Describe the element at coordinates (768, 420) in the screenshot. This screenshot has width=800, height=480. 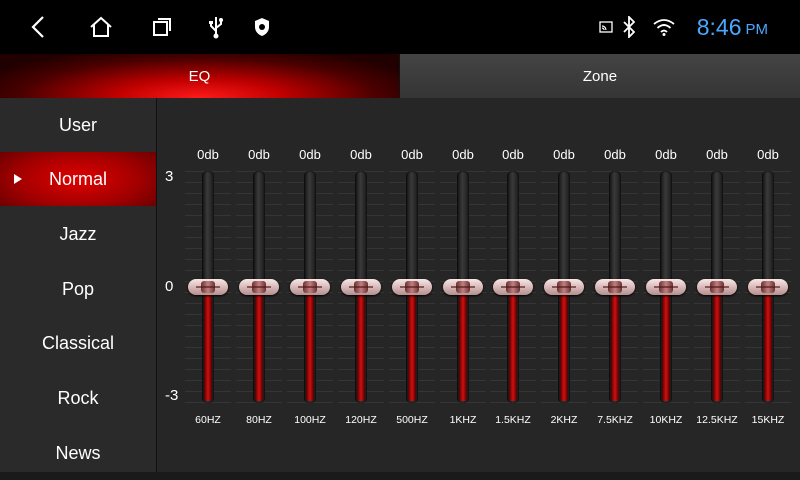
I see `band-frequency-label: 15KHZ` at that location.